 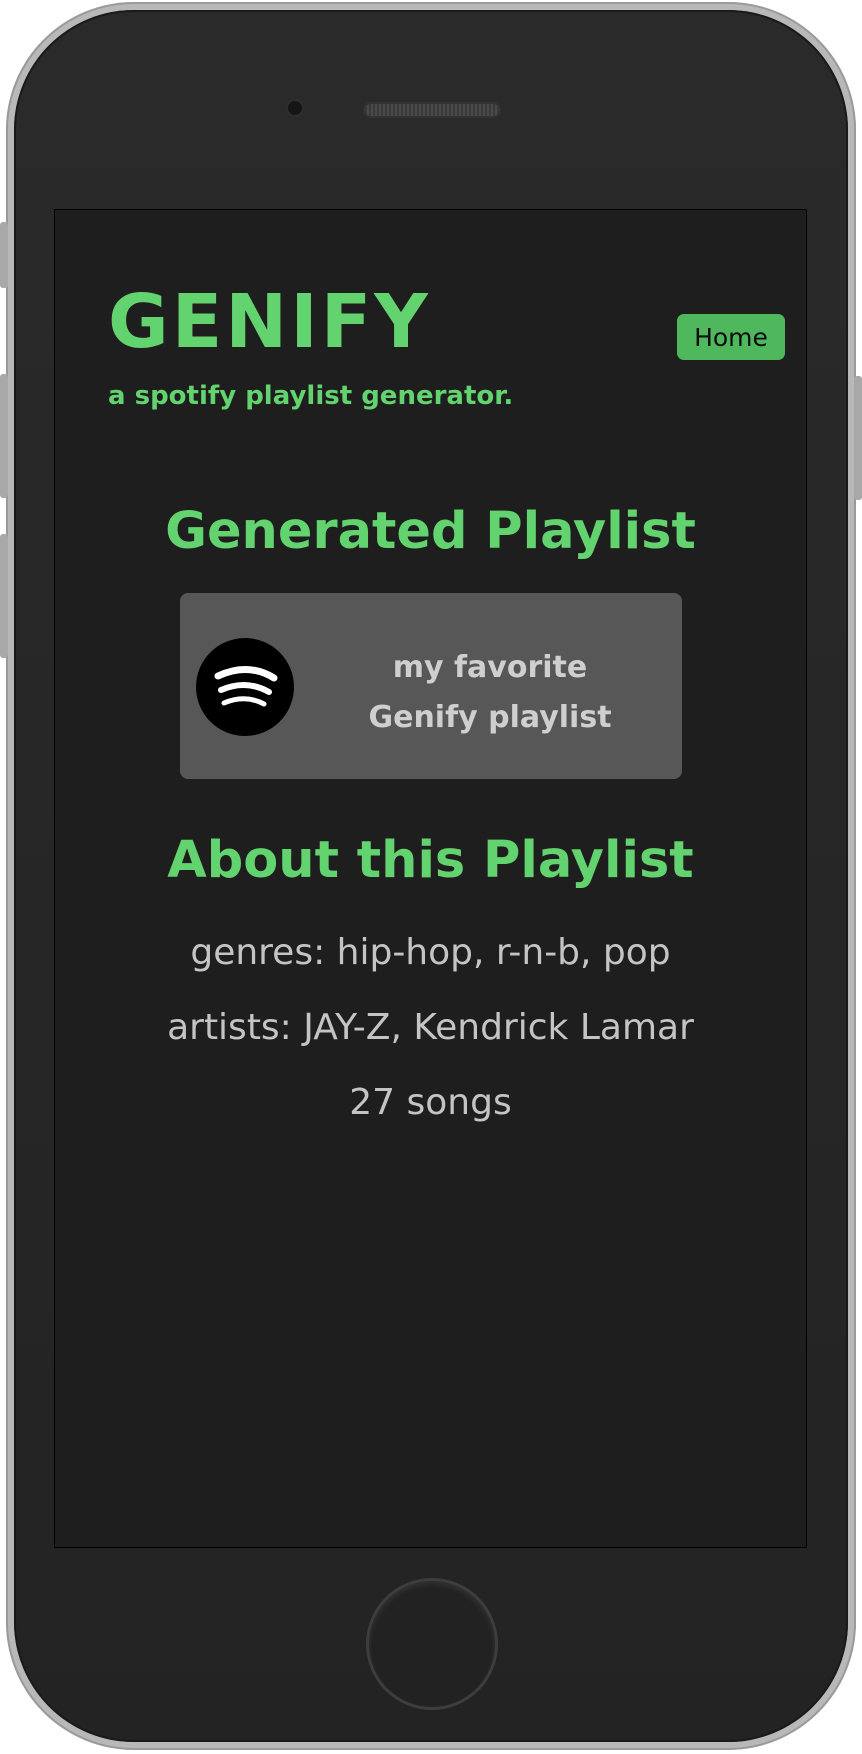 I want to click on playlist-title: my favorite Genify playlist, so click(x=490, y=692).